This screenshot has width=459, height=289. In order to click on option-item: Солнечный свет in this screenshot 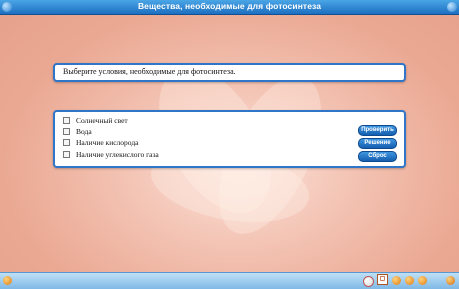, I will do `click(95, 120)`.